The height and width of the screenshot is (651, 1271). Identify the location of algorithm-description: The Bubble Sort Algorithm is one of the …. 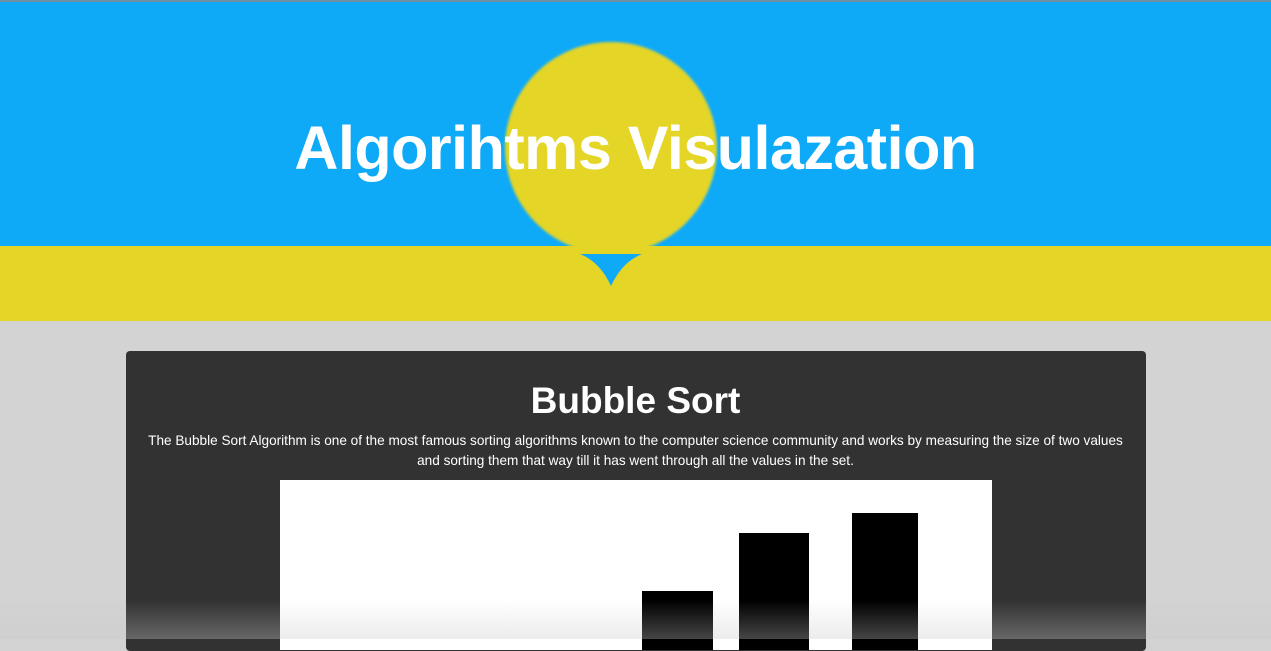
(635, 450).